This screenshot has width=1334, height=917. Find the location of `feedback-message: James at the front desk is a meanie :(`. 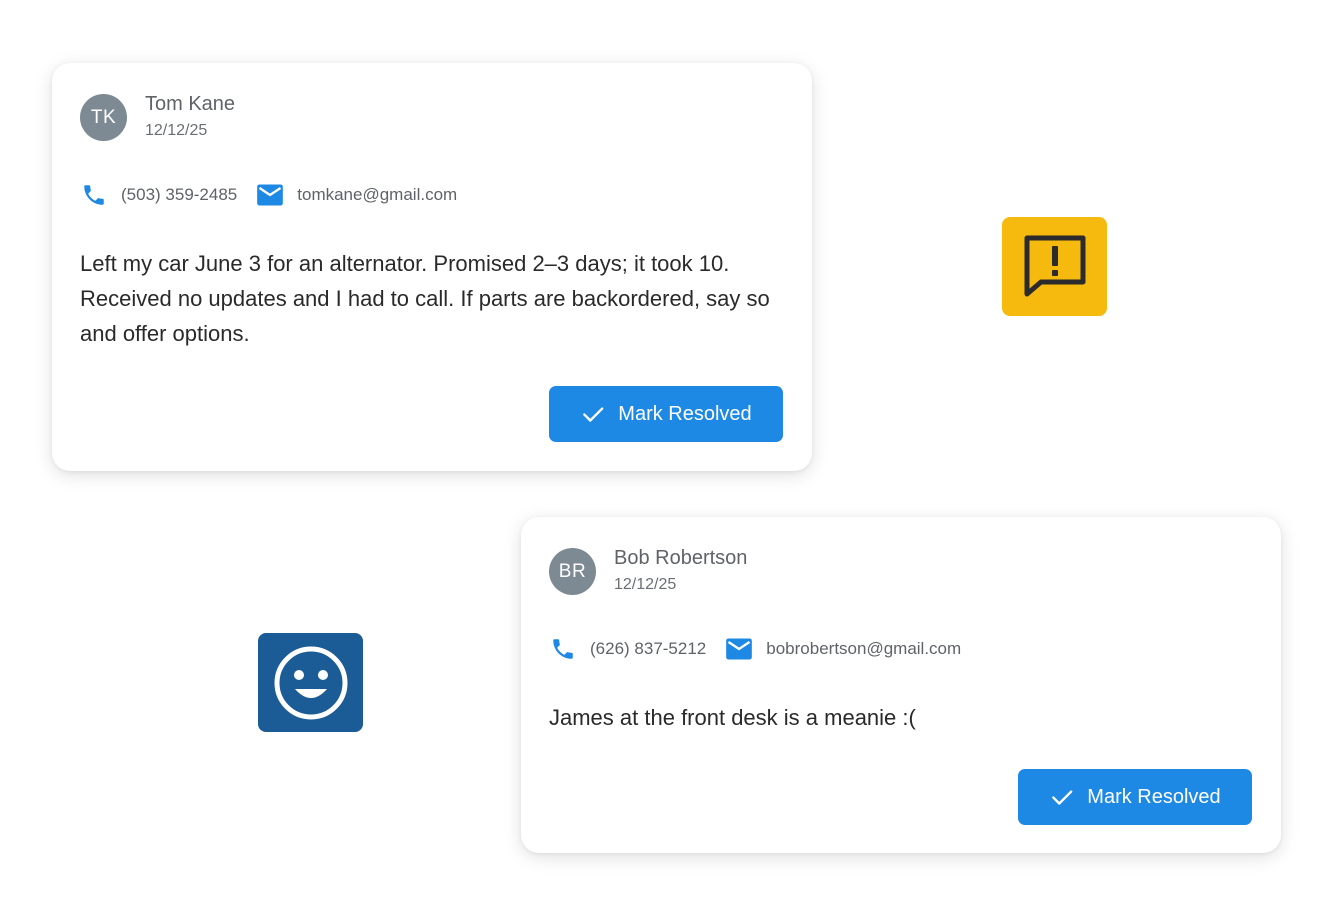

feedback-message: James at the front desk is a meanie :( is located at coordinates (732, 717).